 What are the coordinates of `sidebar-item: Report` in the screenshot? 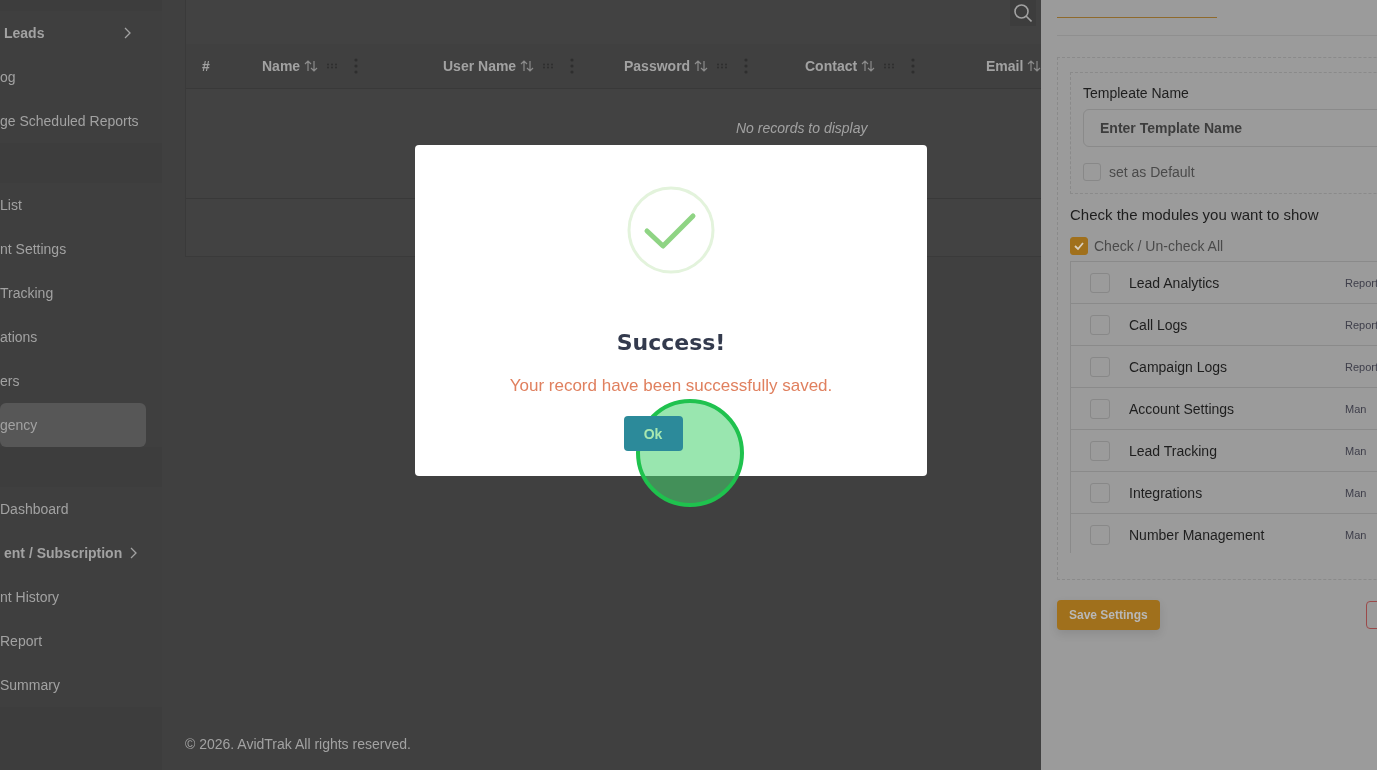 It's located at (73, 641).